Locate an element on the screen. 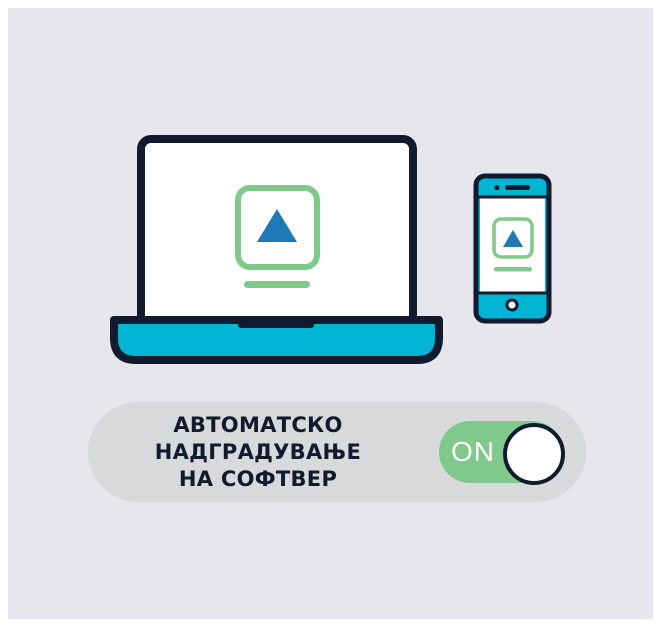 The image size is (661, 627). laptop-progress-bar is located at coordinates (277, 284).